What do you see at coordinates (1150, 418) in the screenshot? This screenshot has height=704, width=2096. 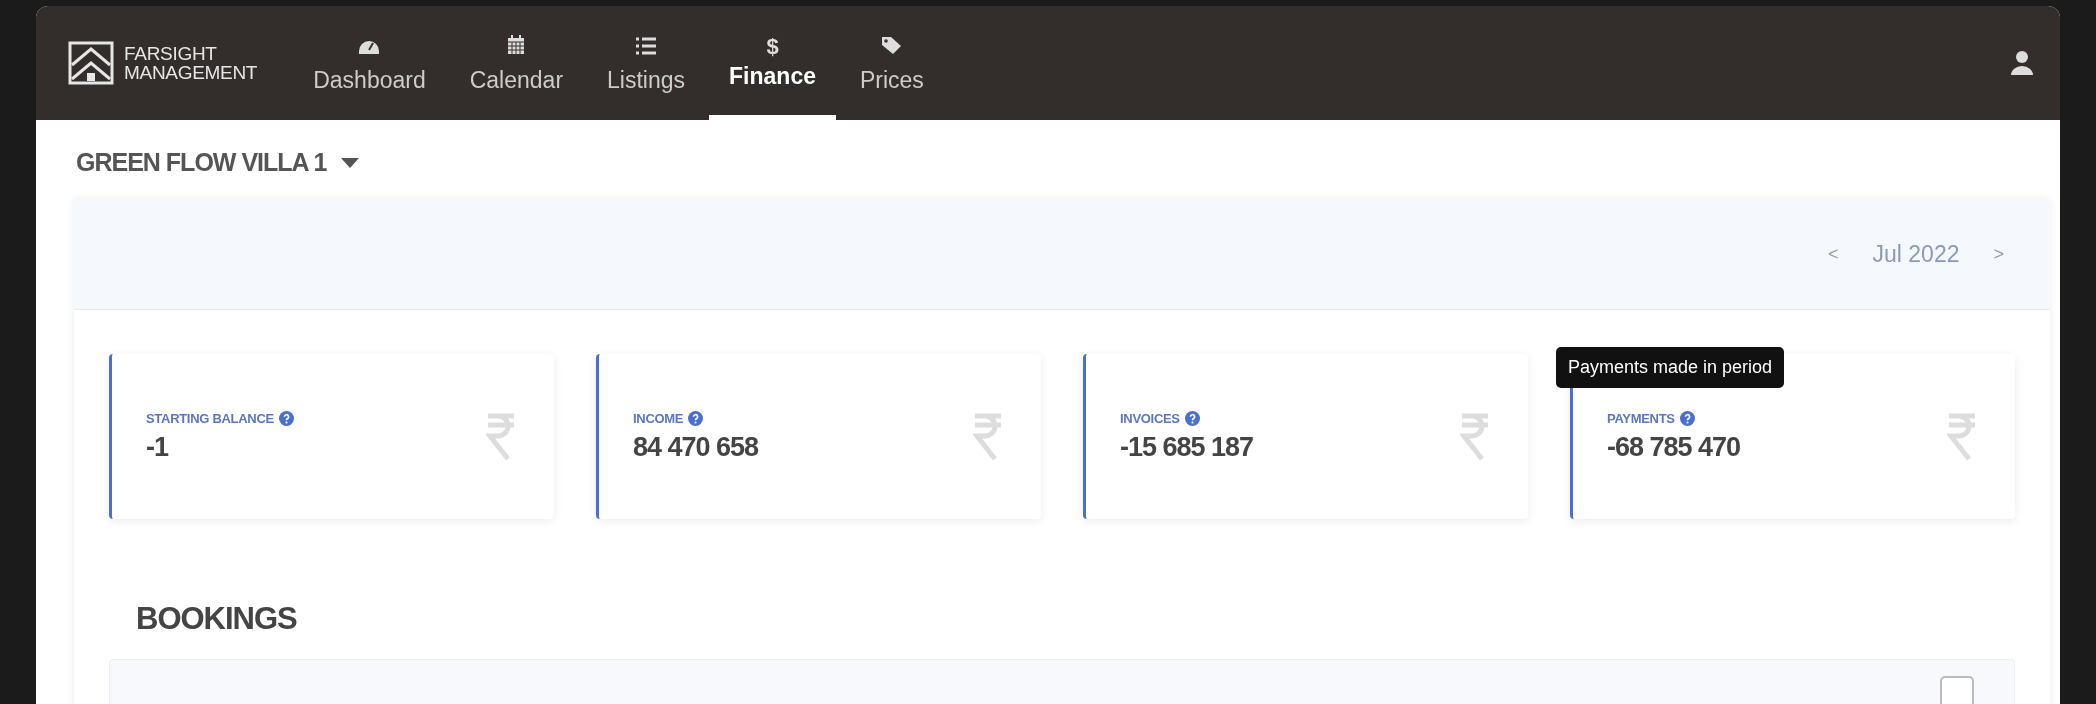 I see `stat-label: INVOICES` at bounding box center [1150, 418].